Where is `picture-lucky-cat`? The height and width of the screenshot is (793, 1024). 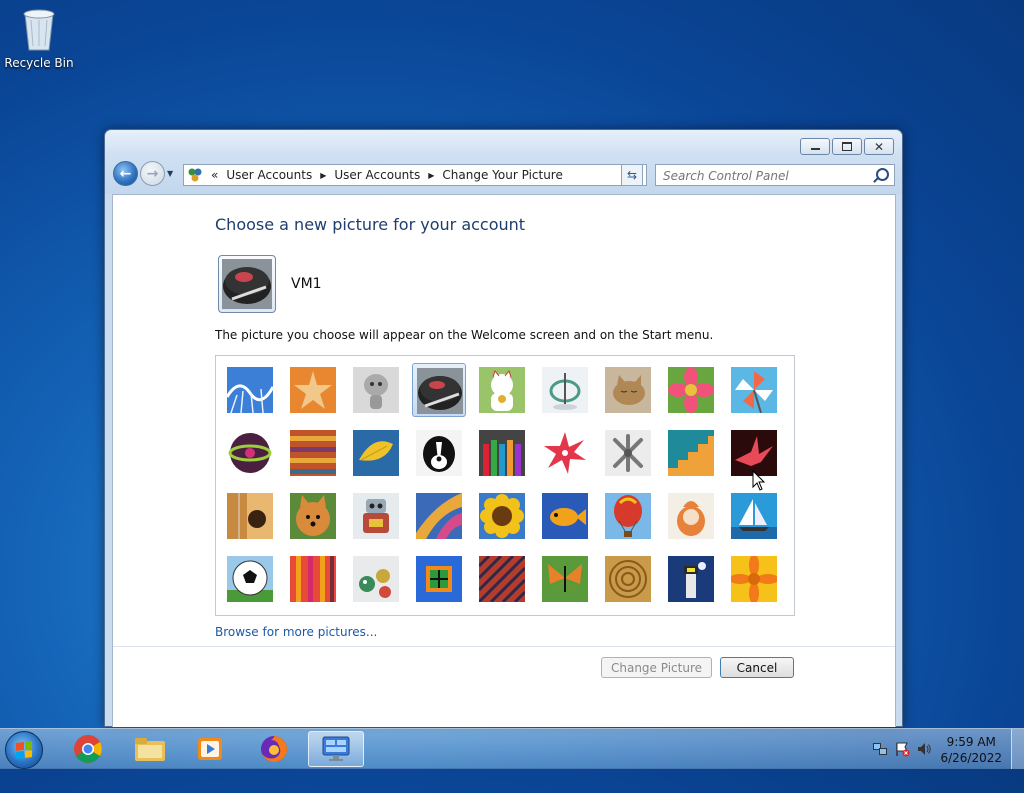 picture-lucky-cat is located at coordinates (502, 390).